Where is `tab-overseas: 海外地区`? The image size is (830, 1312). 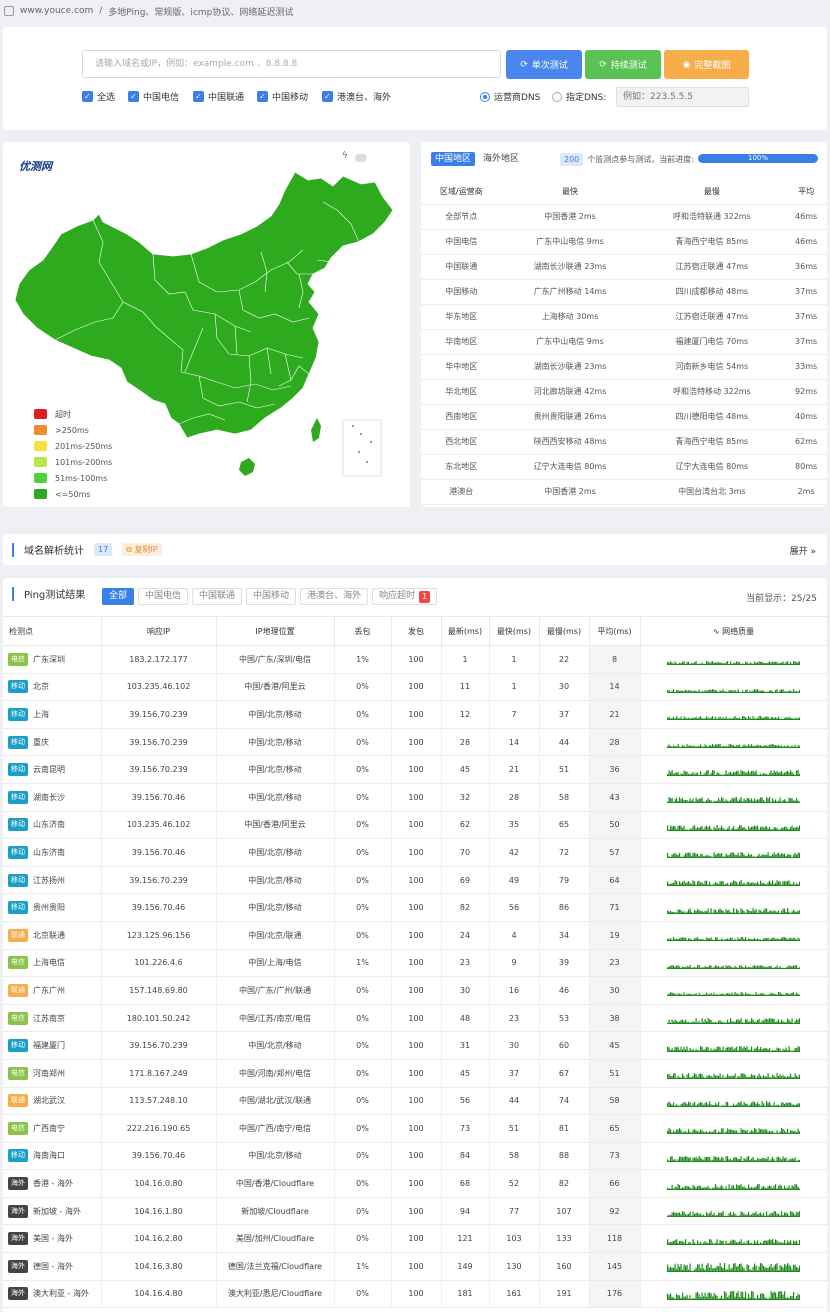 tab-overseas: 海外地区 is located at coordinates (501, 159).